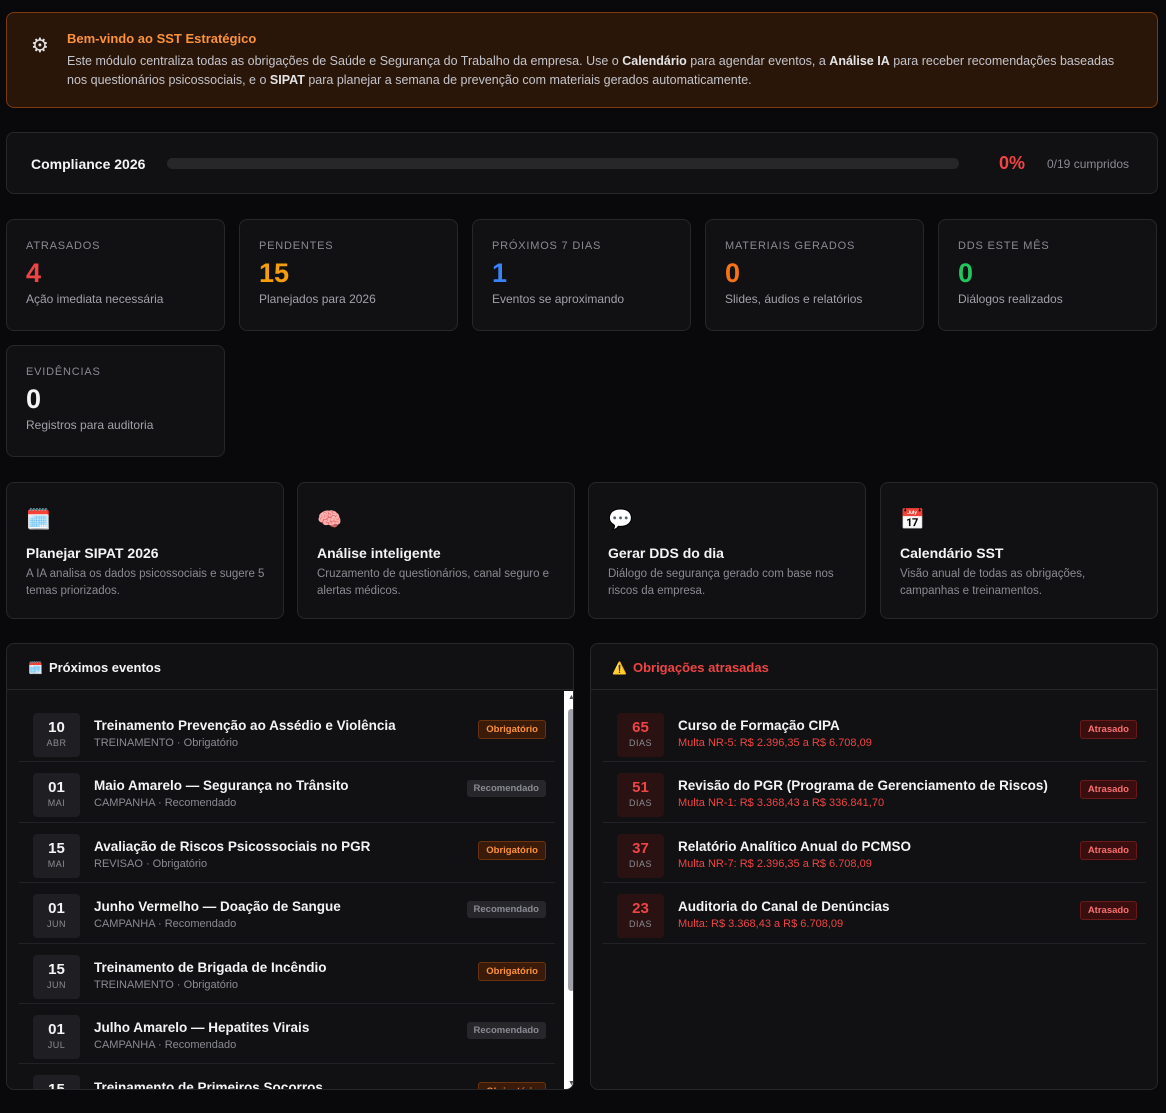  I want to click on date-box: 10 ABR, so click(56, 735).